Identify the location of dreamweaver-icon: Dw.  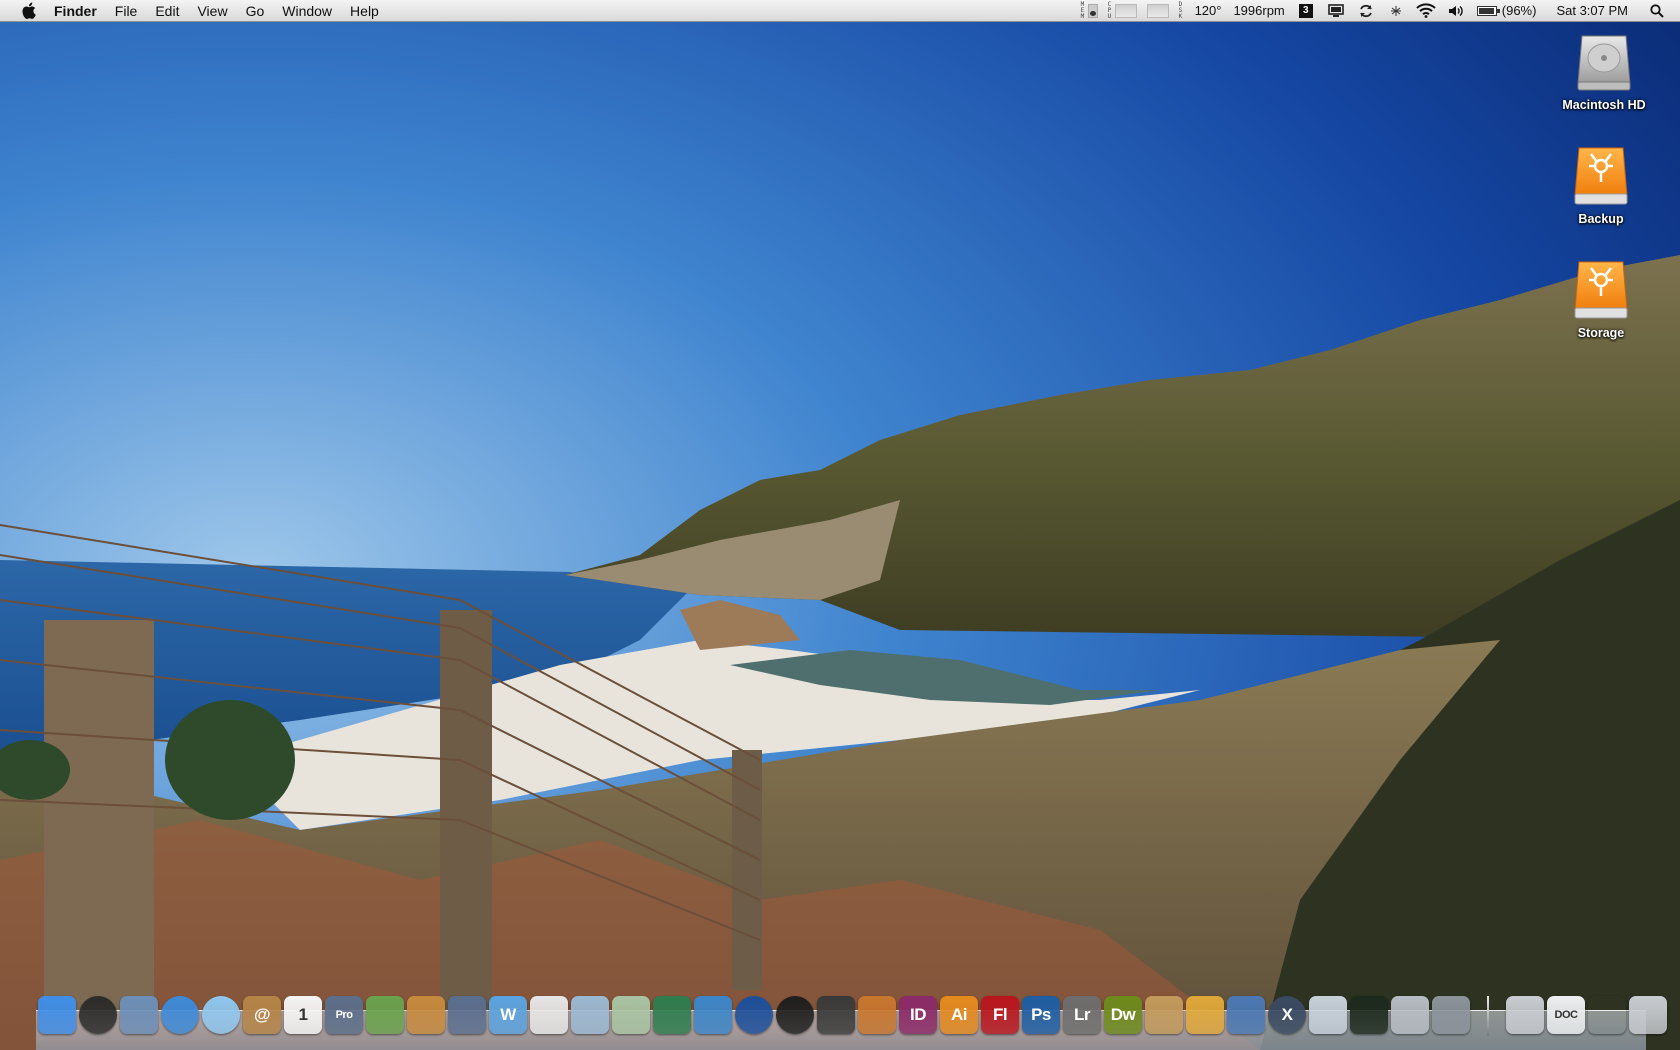
(1123, 1015).